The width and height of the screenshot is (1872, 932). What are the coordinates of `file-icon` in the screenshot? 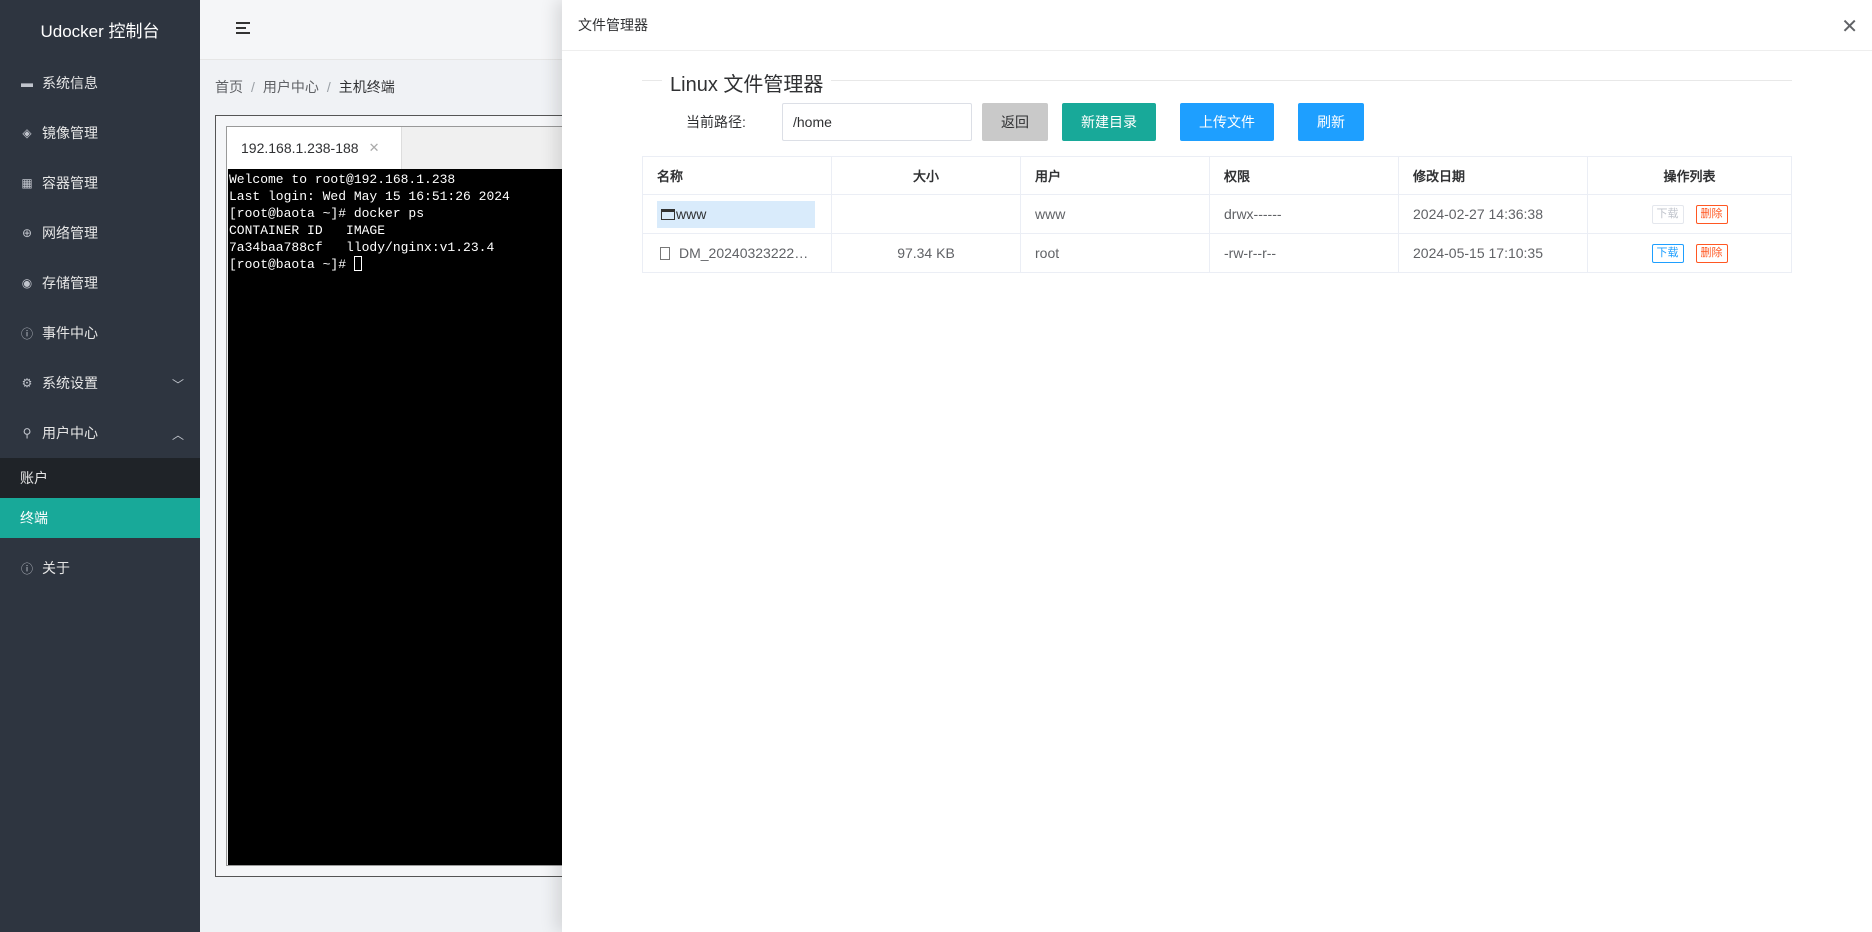 It's located at (665, 253).